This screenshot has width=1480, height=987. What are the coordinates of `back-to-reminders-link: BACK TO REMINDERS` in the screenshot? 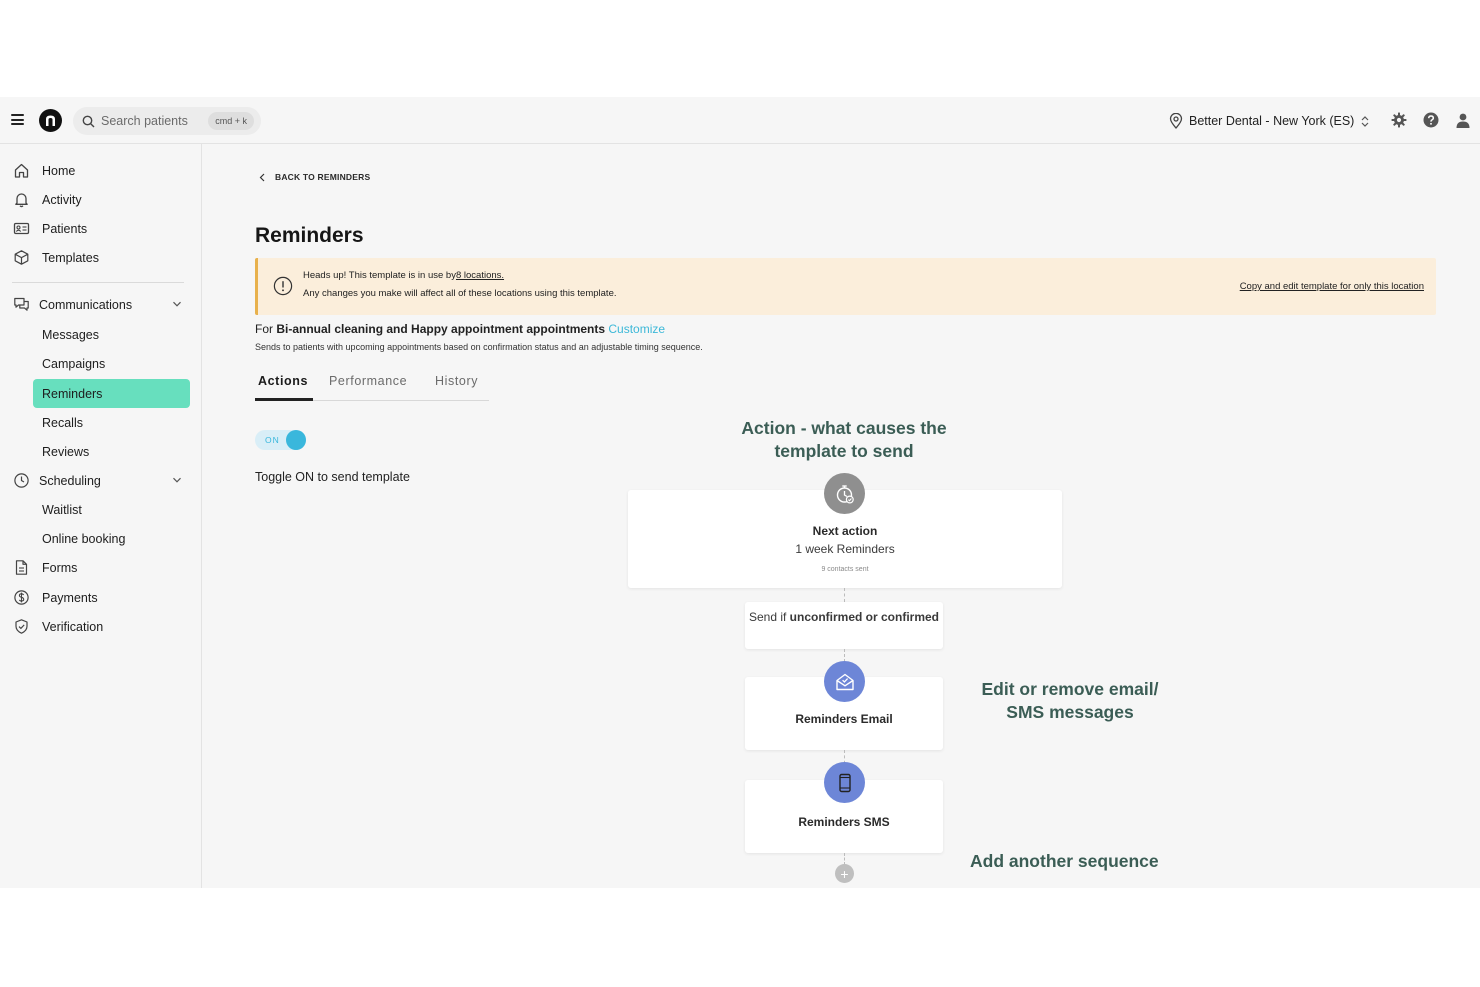 It's located at (314, 177).